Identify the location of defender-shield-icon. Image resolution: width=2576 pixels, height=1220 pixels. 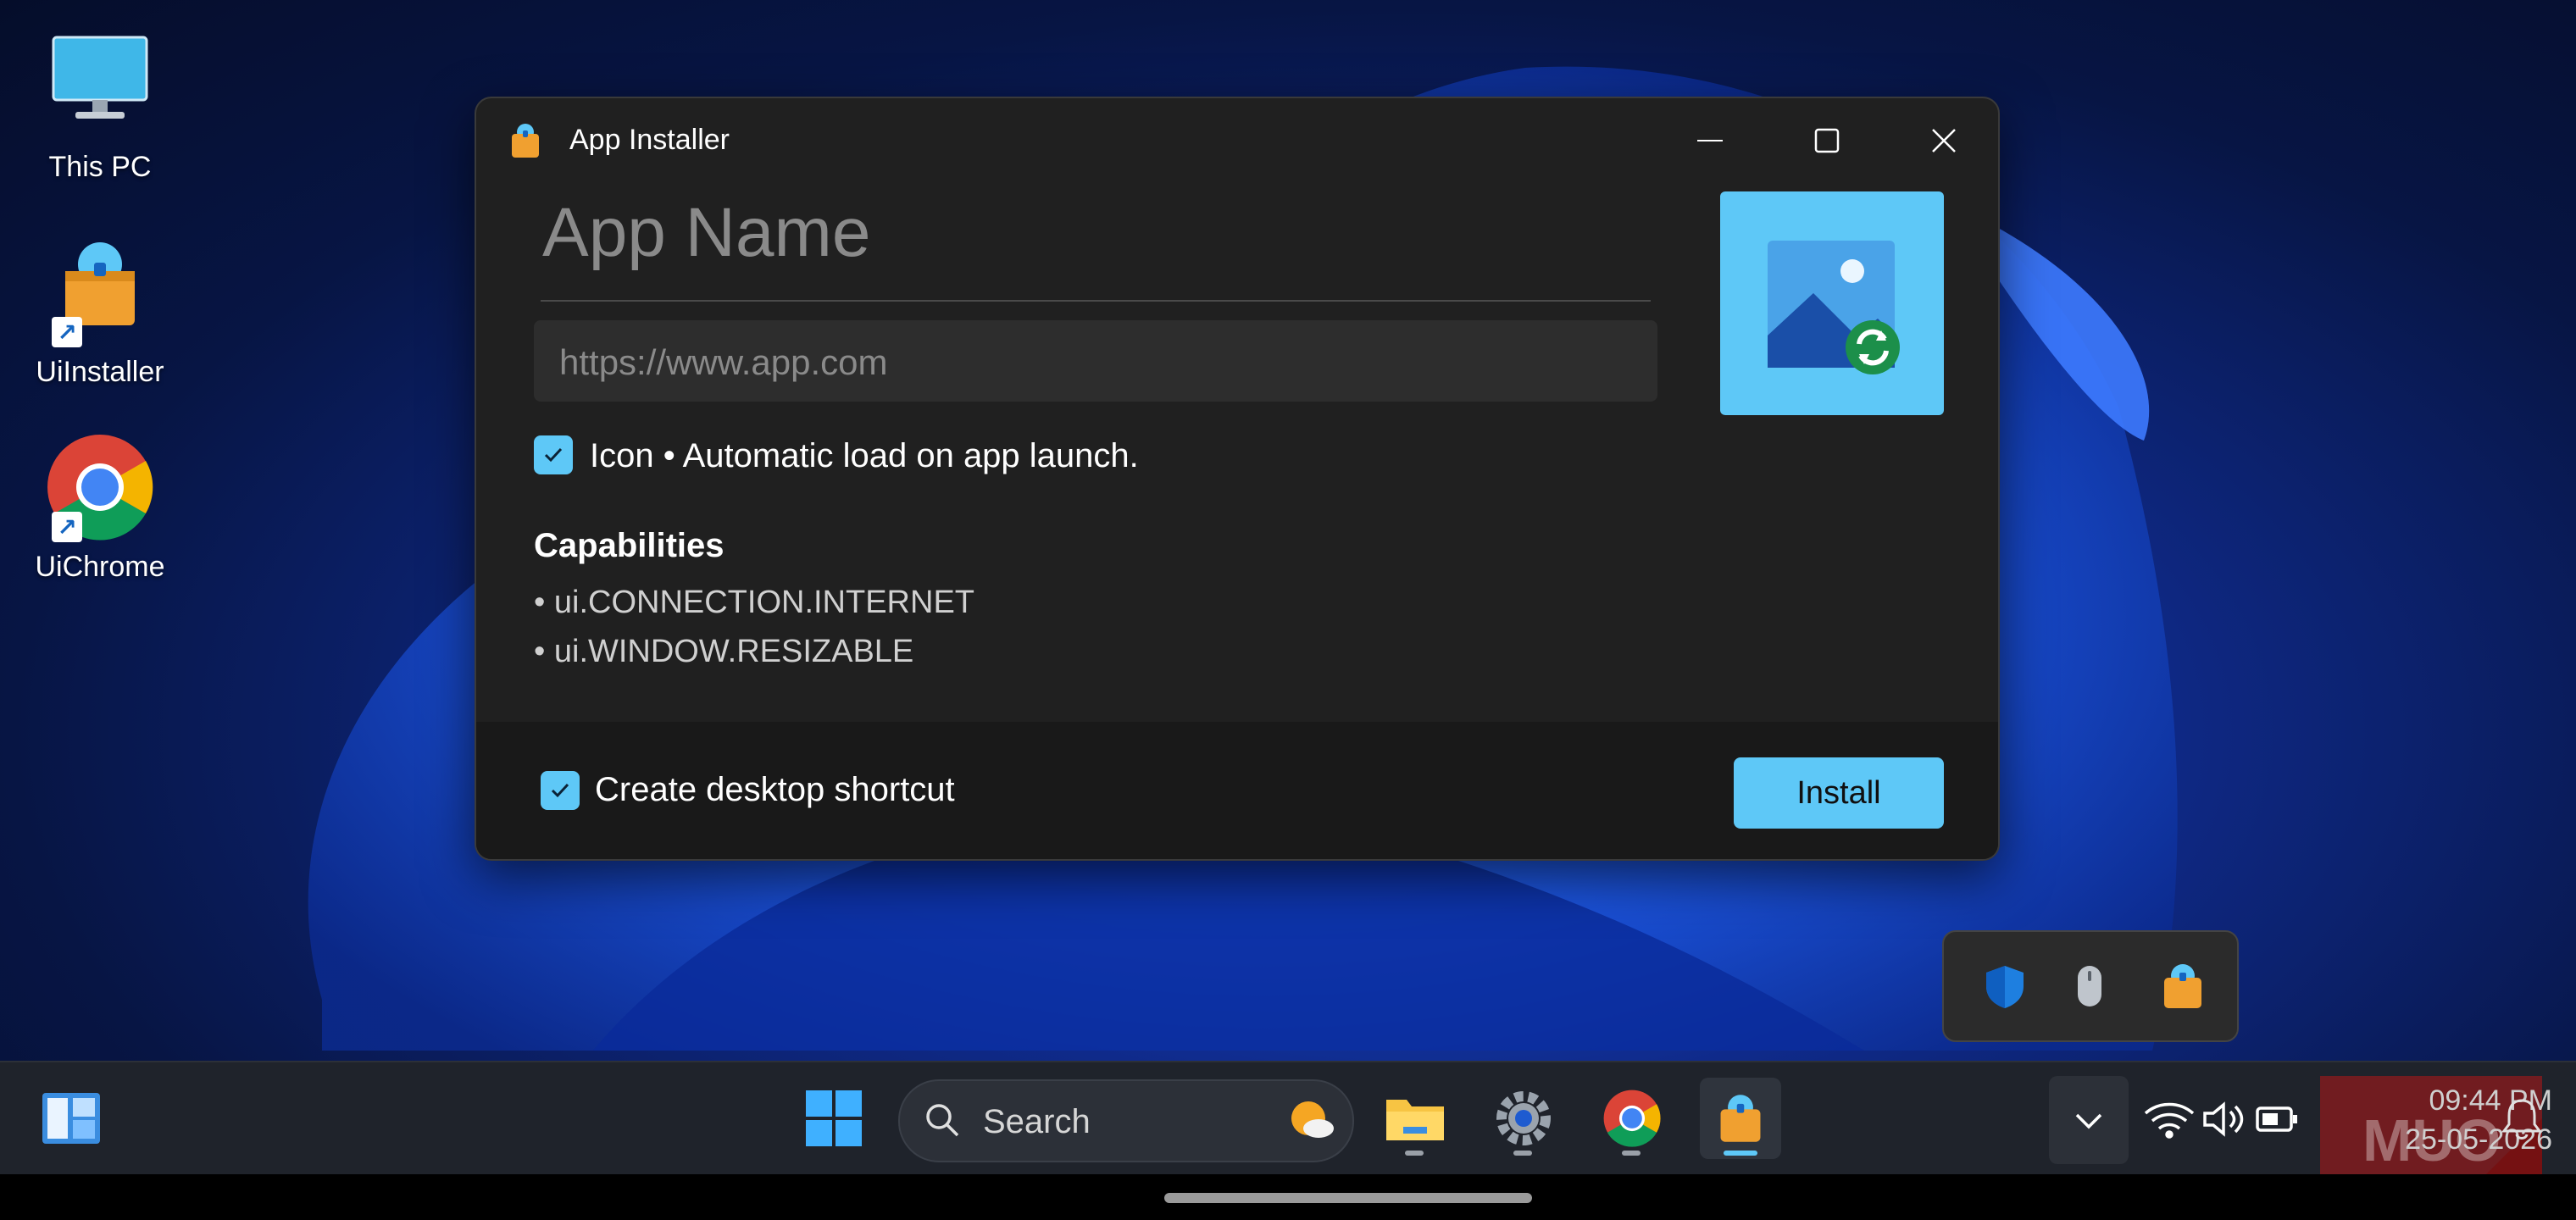
(2004, 986).